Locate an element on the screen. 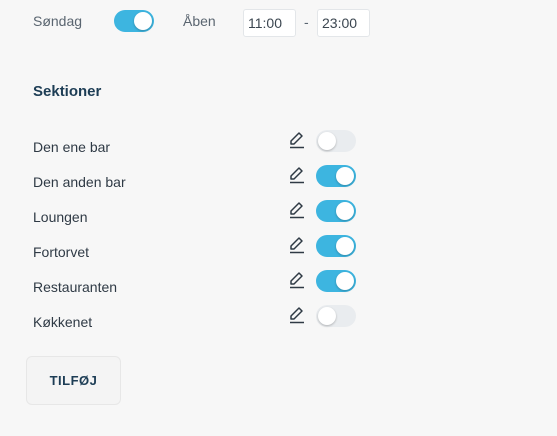 This screenshot has width=557, height=436. section-toggle-koekkenet is located at coordinates (336, 316).